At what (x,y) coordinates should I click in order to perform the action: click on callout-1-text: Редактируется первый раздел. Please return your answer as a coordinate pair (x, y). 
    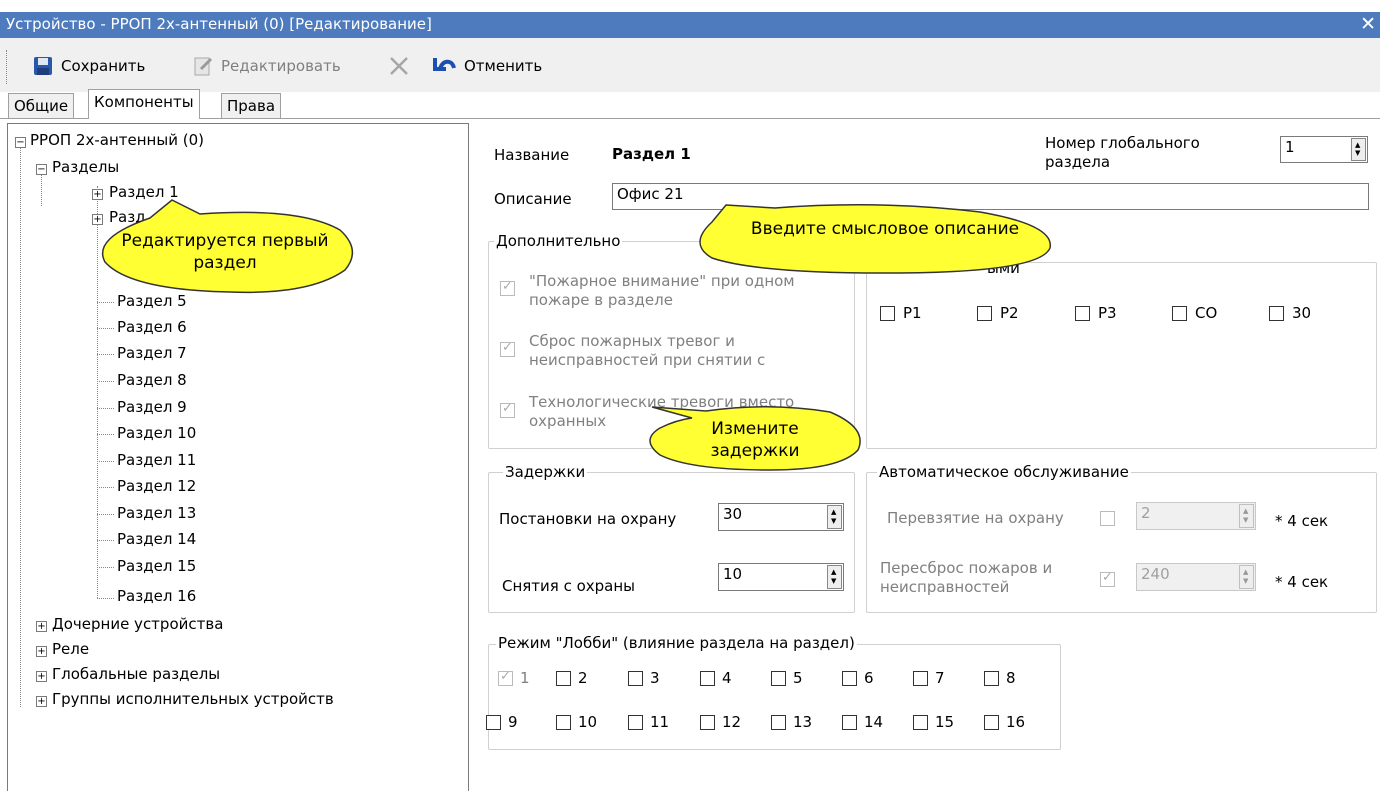
    Looking at the image, I should click on (225, 252).